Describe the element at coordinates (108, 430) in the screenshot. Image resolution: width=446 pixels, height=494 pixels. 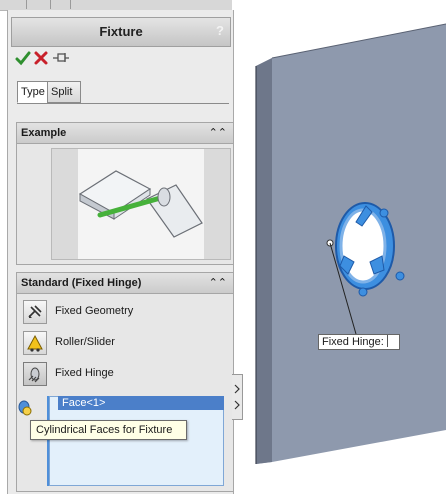
I see `tooltip: Cylindrical Faces for Fixture` at that location.